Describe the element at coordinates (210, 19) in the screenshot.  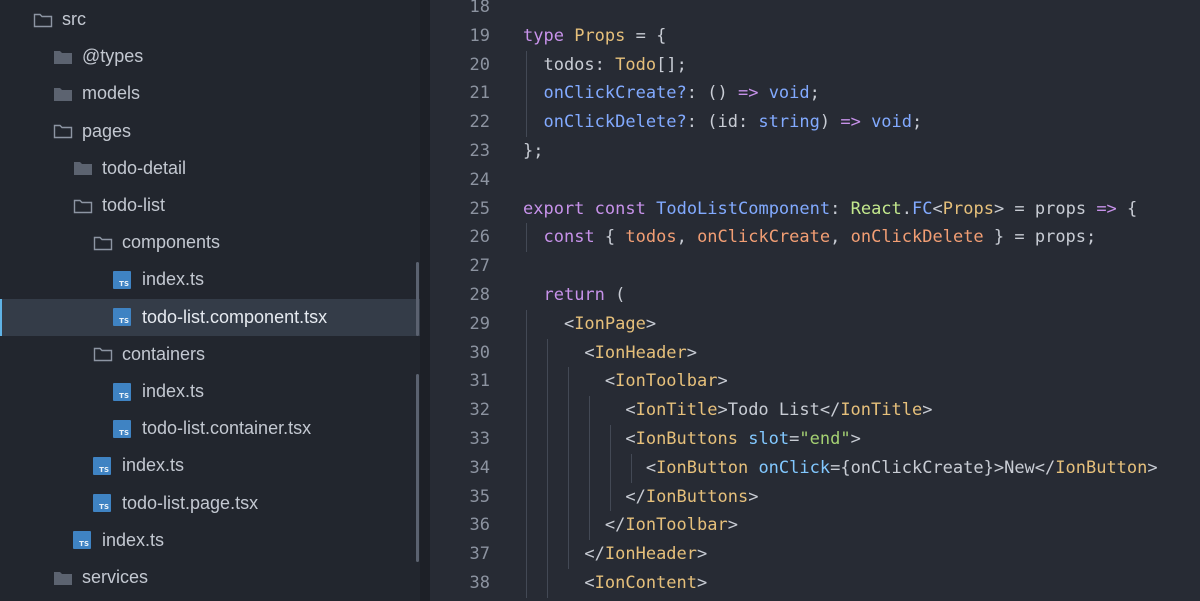
I see `folder-item: src` at that location.